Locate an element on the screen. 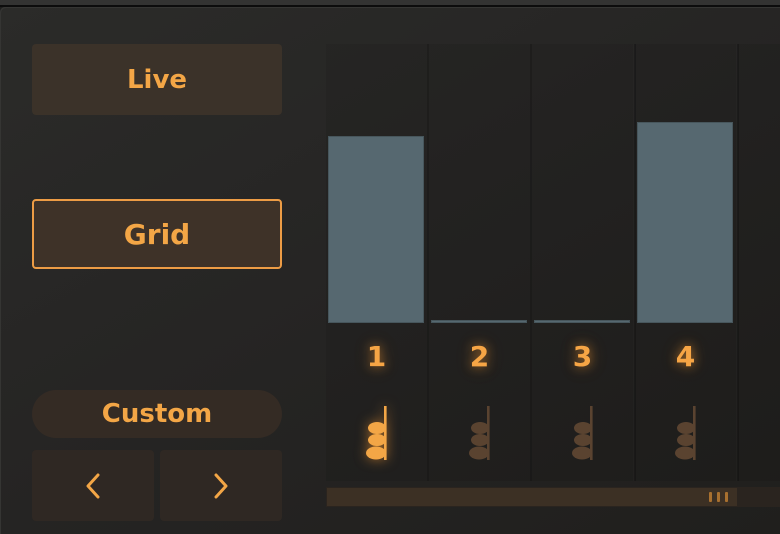 The image size is (780, 534). step-scrollbar-thumb is located at coordinates (532, 497).